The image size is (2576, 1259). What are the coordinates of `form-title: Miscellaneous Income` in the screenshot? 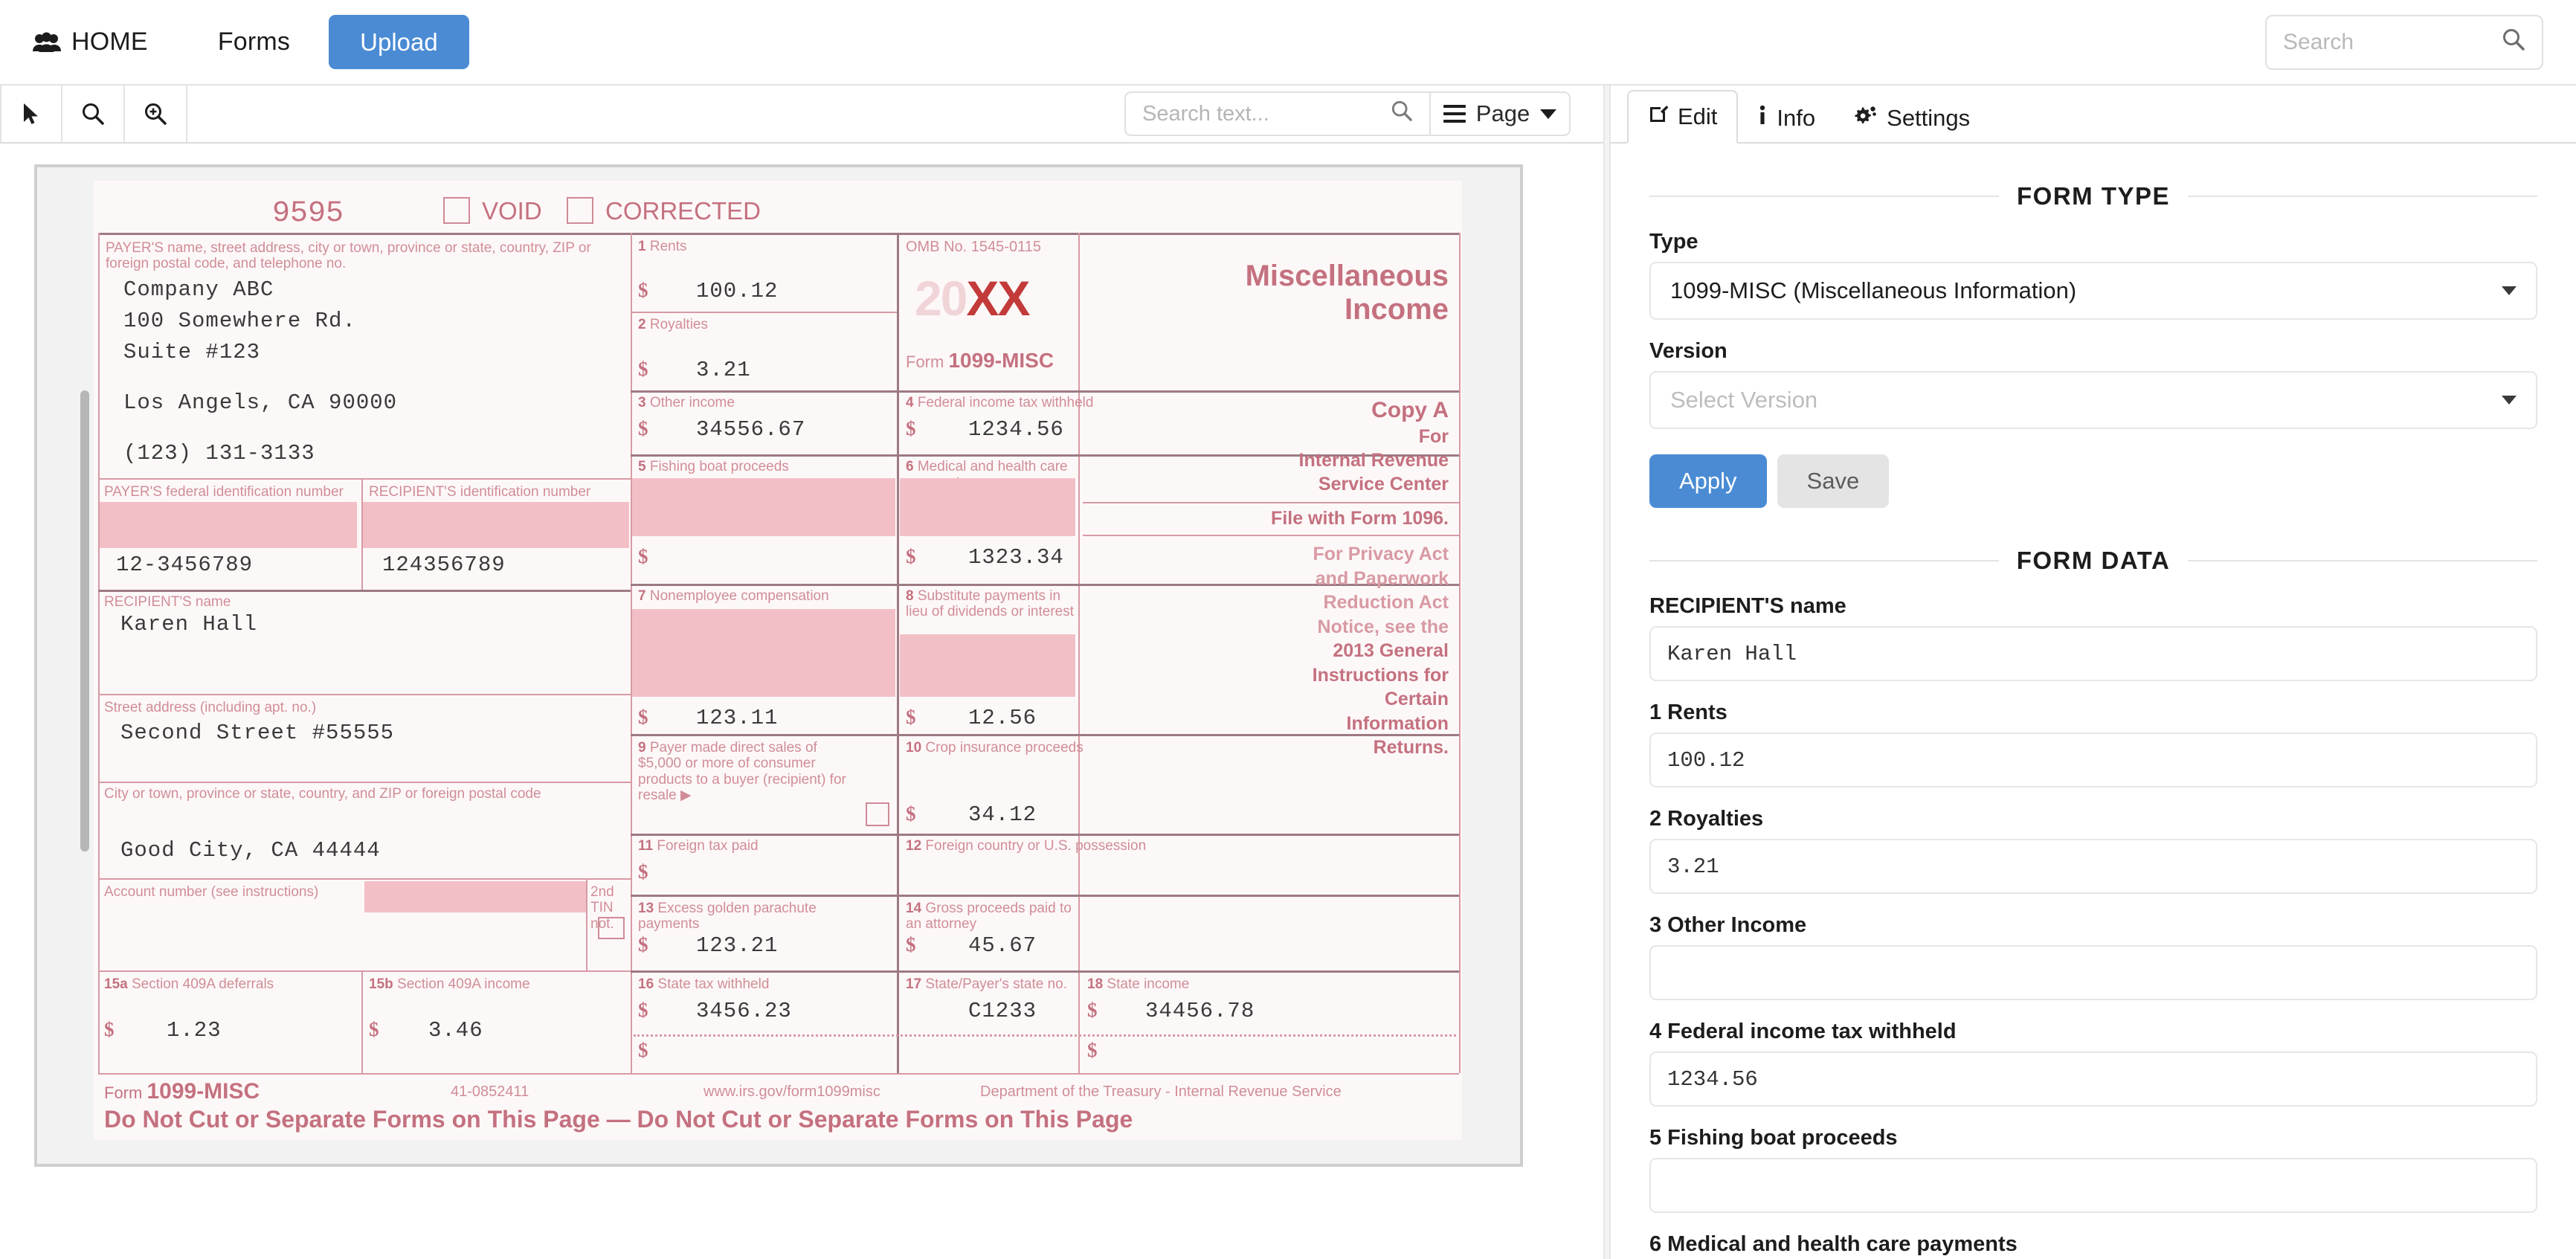 It's located at (1269, 293).